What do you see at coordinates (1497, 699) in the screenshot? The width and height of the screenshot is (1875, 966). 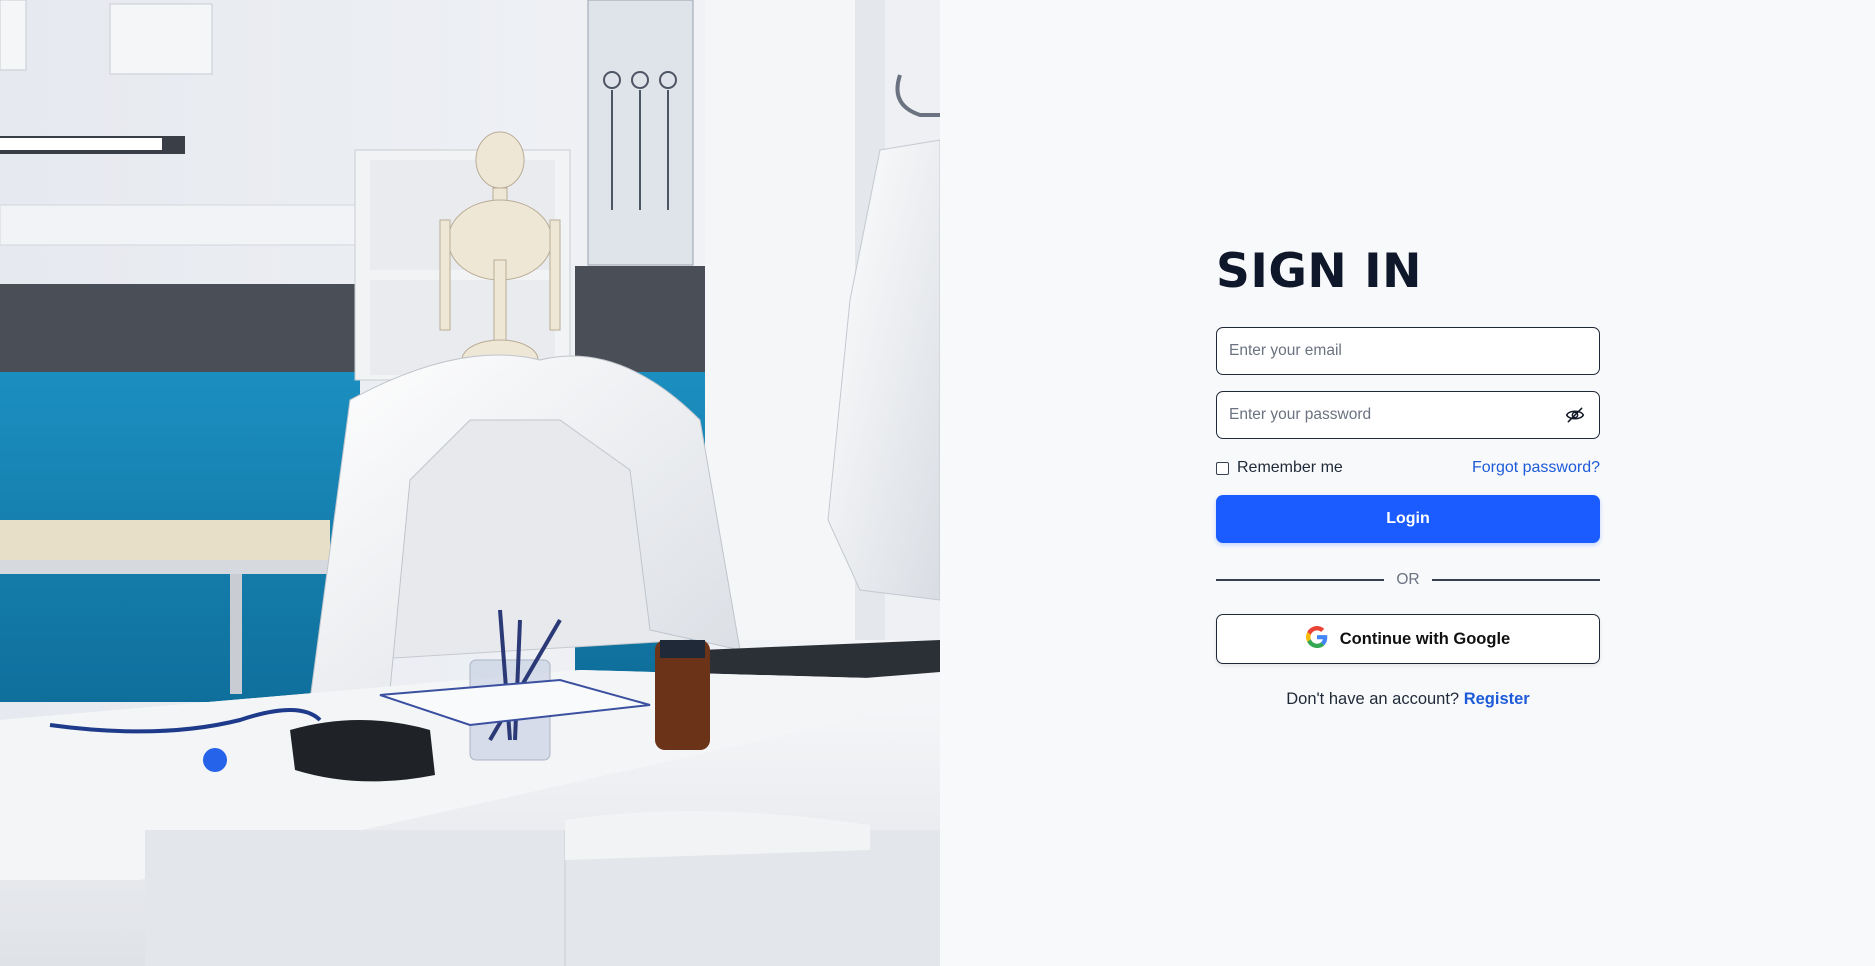 I see `register-link: Register` at bounding box center [1497, 699].